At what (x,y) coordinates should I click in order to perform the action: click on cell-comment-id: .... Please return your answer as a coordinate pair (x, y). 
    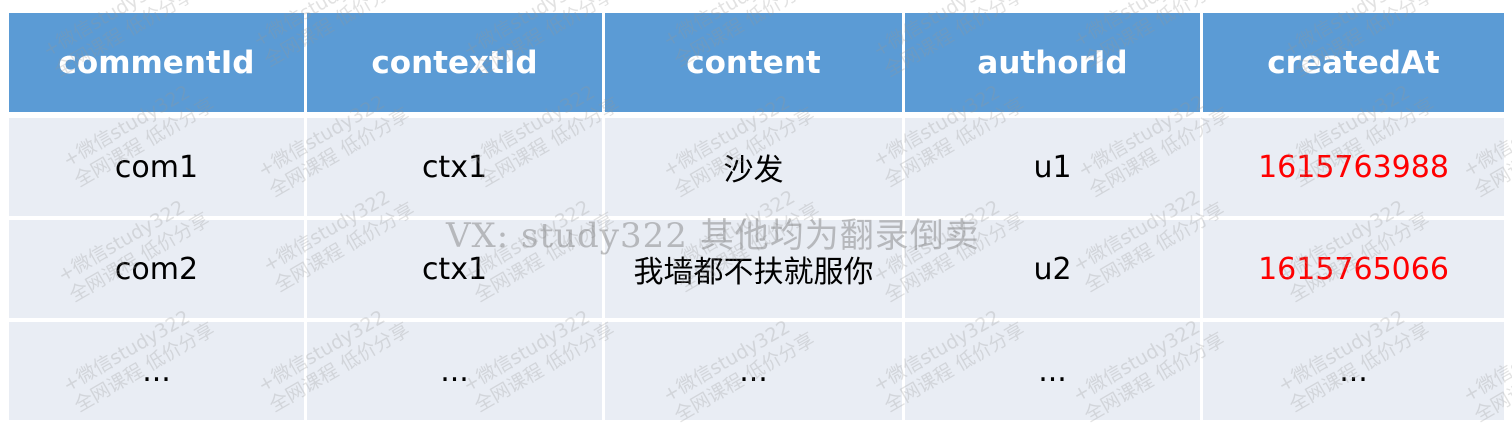
    Looking at the image, I should click on (158, 371).